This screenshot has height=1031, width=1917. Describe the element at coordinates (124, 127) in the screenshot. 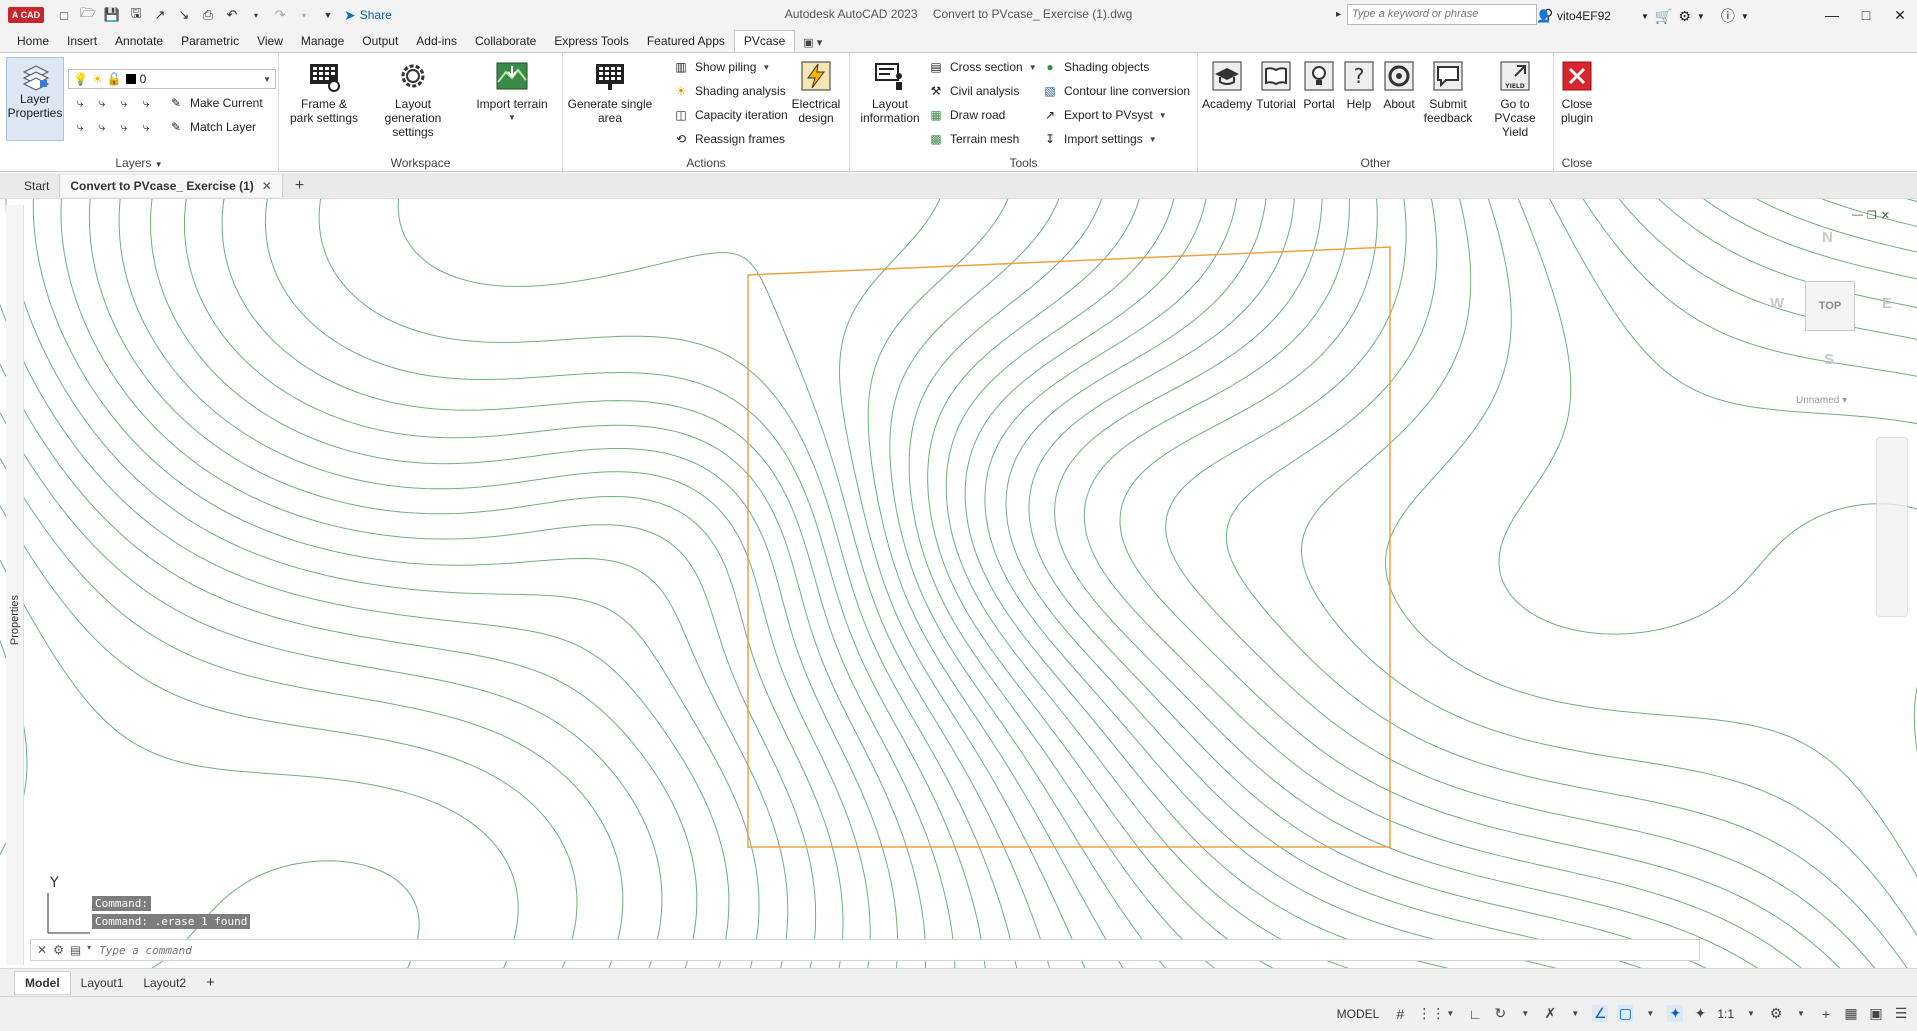

I see `layer-thaw-icon: ⤷` at that location.